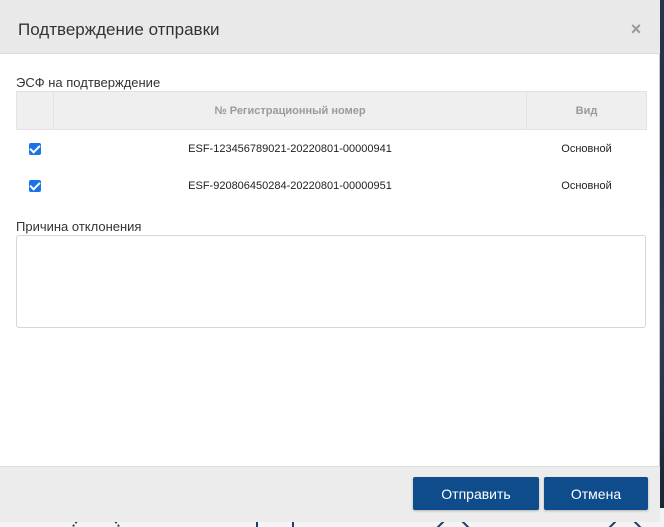 The width and height of the screenshot is (664, 527). What do you see at coordinates (35, 110) in the screenshot?
I see `select-column-header` at bounding box center [35, 110].